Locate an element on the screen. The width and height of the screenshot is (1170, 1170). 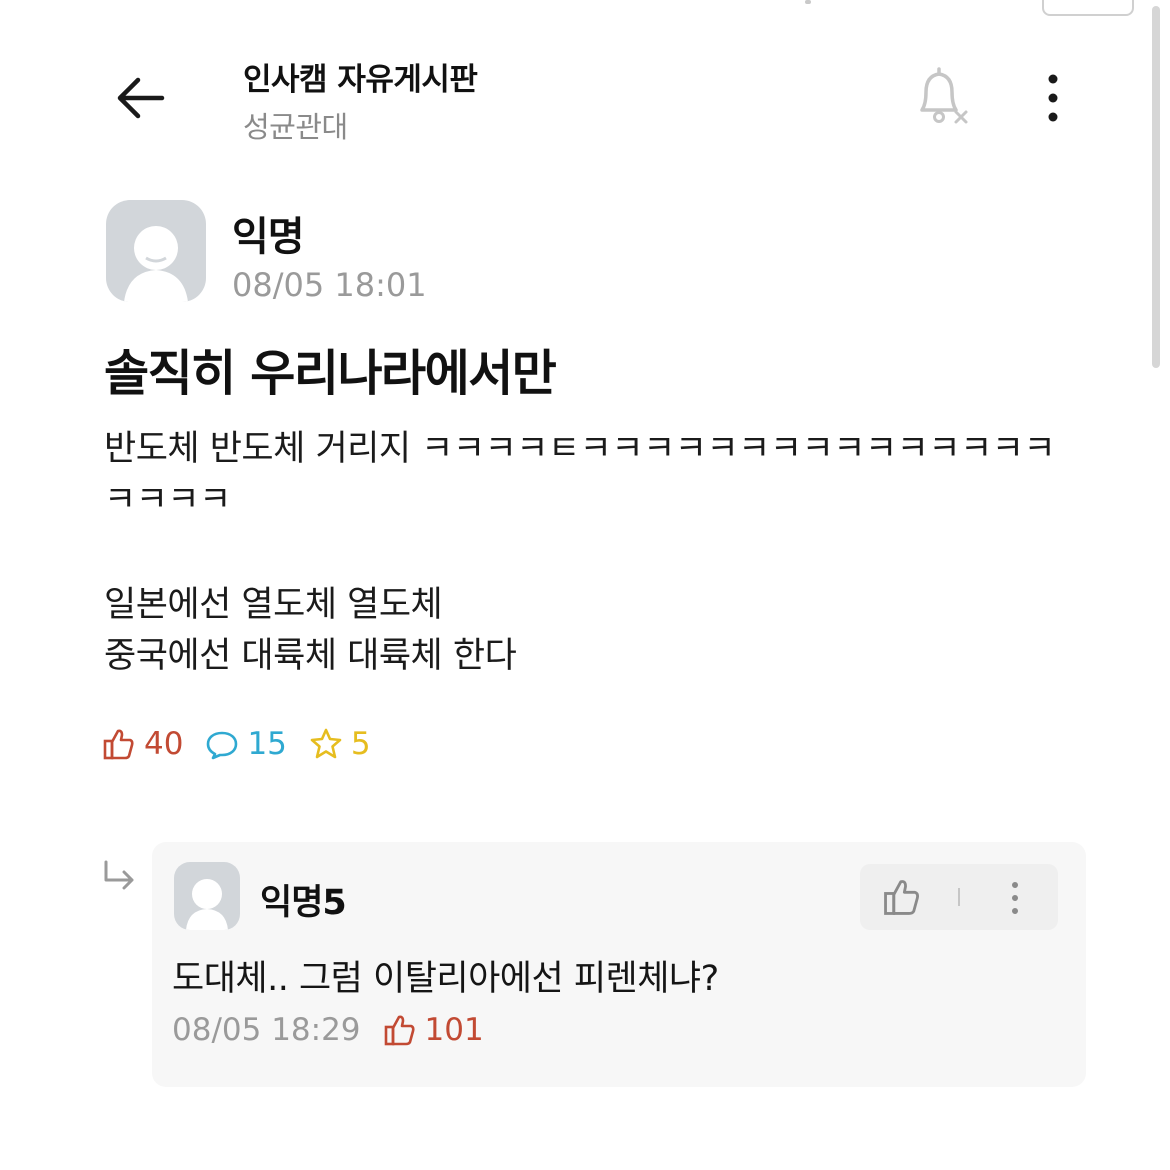
post-author: 익명 is located at coordinates (268, 237).